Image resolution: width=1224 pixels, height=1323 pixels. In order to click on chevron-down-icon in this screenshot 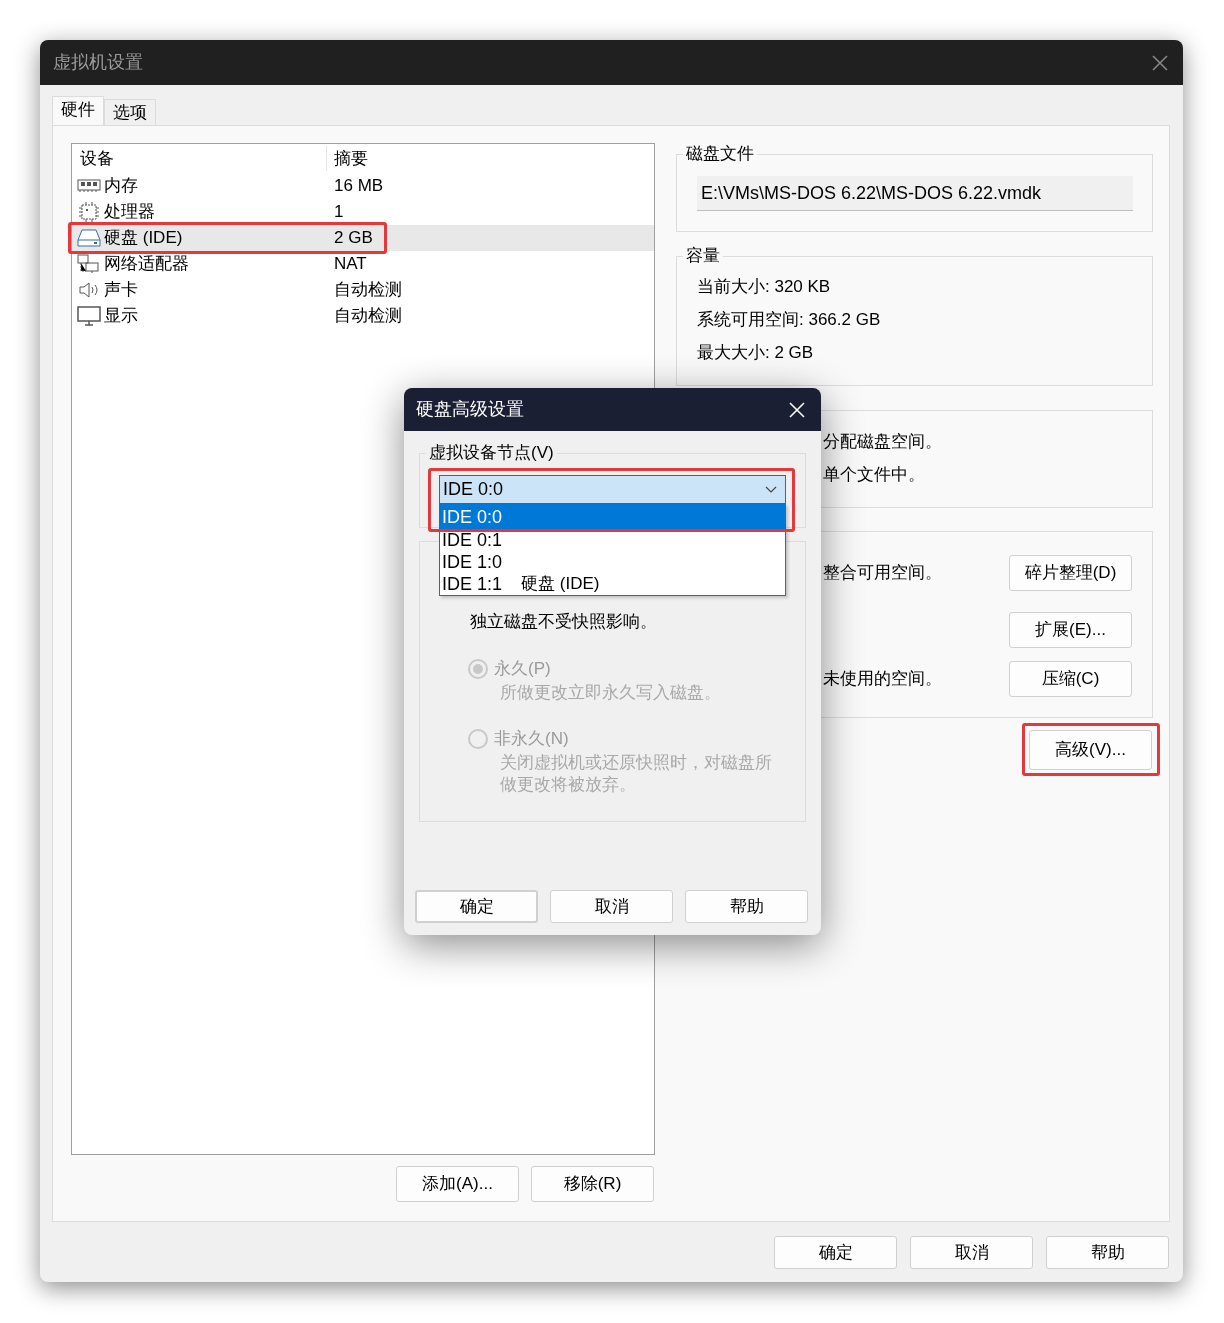, I will do `click(771, 489)`.